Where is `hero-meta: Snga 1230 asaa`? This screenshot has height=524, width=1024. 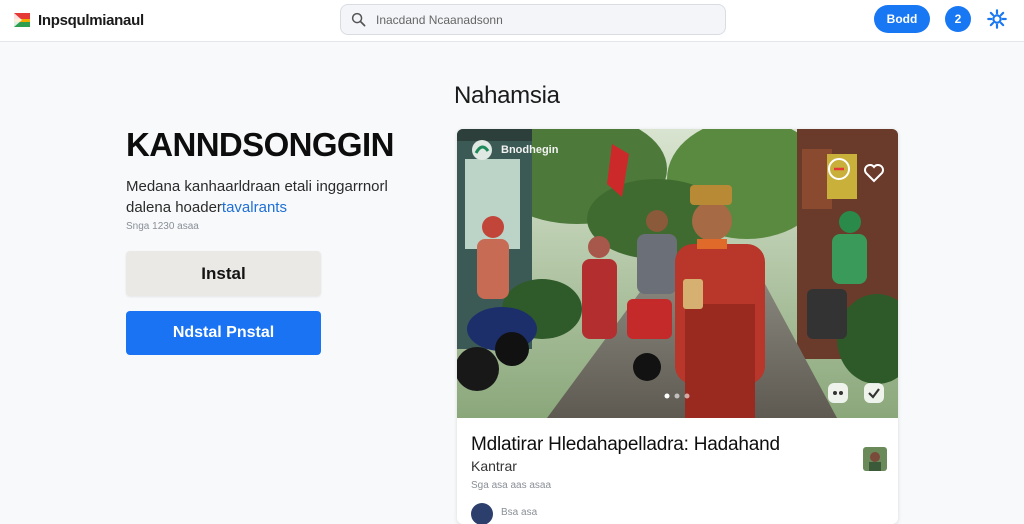
hero-meta: Snga 1230 asaa is located at coordinates (162, 226).